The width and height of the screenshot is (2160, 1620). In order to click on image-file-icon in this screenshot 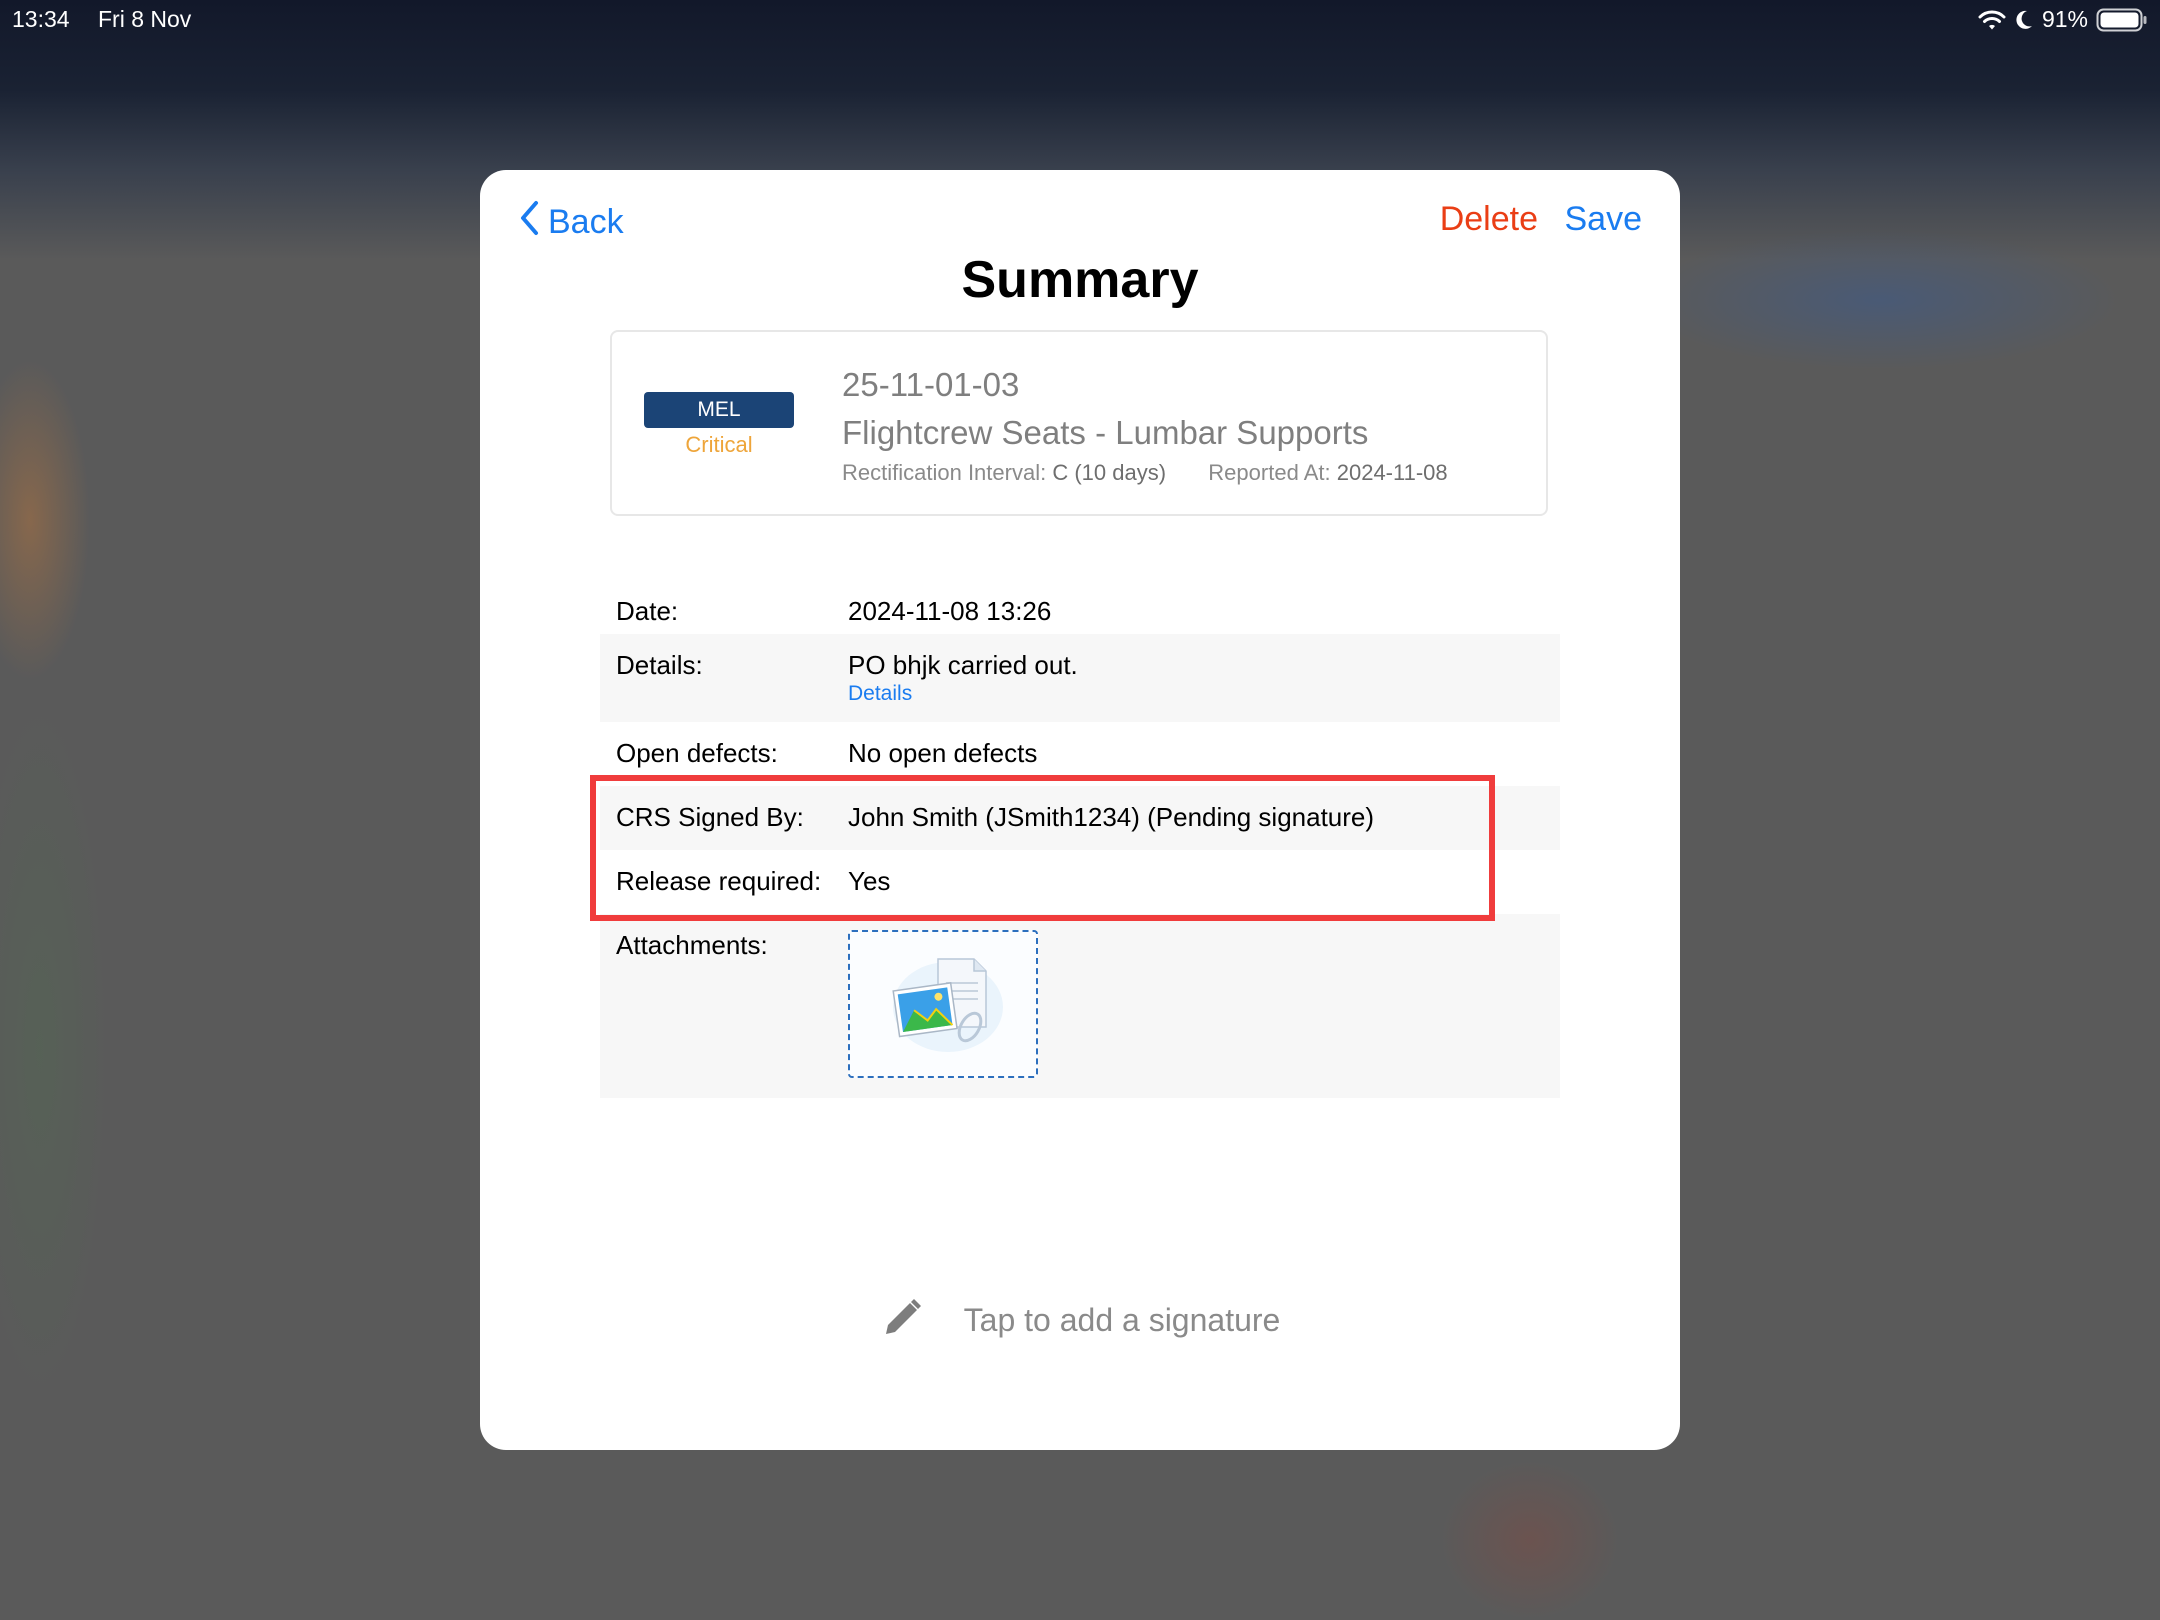, I will do `click(943, 1004)`.